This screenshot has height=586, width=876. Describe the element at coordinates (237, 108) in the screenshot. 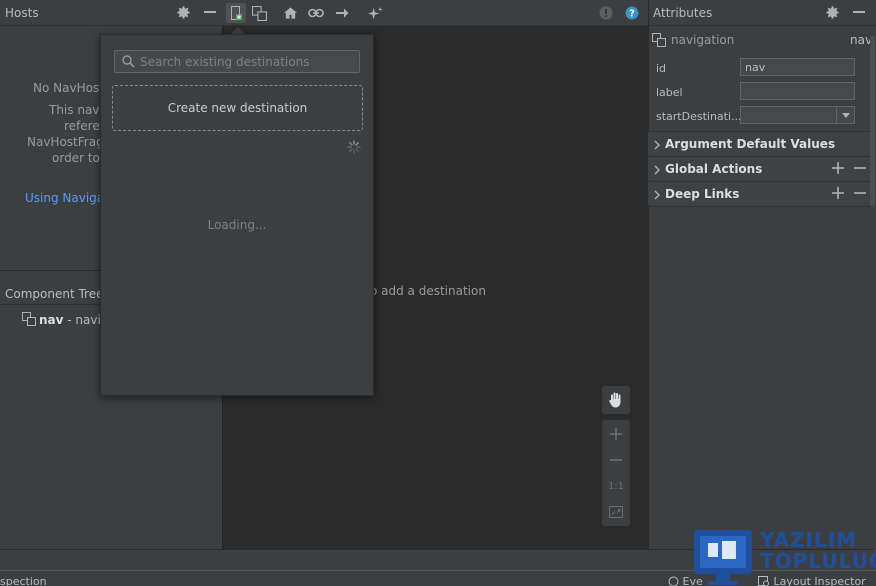

I see `create-new-destination-button: Create new destination` at that location.